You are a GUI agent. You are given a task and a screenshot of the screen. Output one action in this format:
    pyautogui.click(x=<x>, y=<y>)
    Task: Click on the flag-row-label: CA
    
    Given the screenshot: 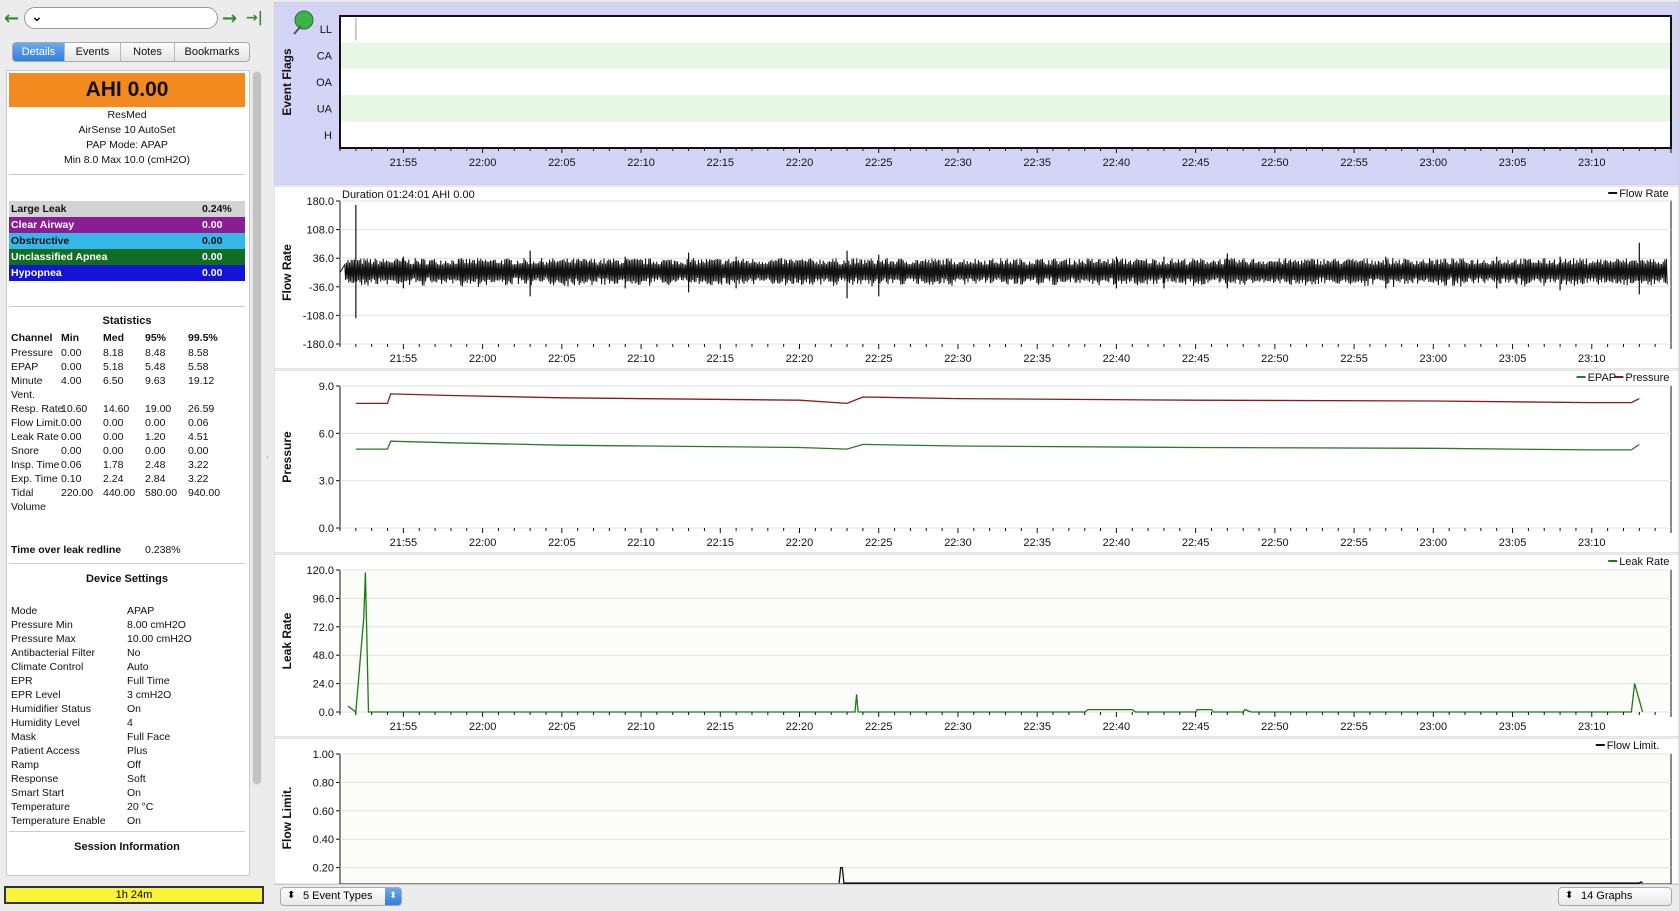 What is the action you would take?
    pyautogui.click(x=325, y=57)
    